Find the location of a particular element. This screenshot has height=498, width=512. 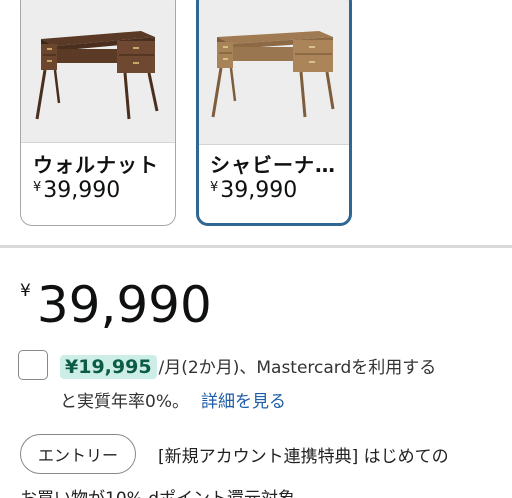

price-amount: 39,990 is located at coordinates (124, 305).